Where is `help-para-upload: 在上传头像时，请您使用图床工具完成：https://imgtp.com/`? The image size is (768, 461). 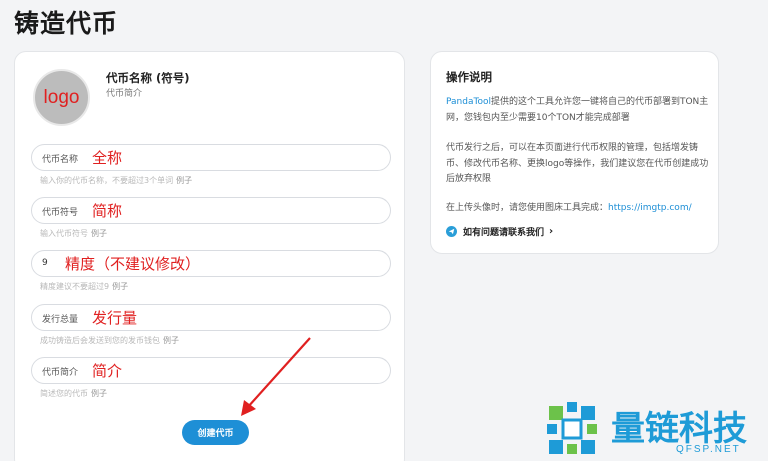 help-para-upload: 在上传头像时，请您使用图床工具完成：https://imgtp.com/ is located at coordinates (569, 208).